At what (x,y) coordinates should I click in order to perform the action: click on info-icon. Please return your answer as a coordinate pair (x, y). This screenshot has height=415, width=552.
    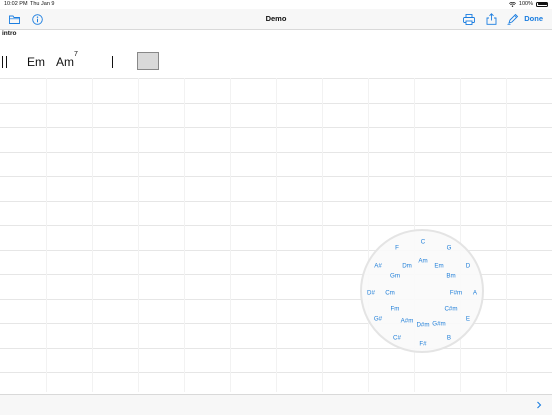
    Looking at the image, I should click on (37, 19).